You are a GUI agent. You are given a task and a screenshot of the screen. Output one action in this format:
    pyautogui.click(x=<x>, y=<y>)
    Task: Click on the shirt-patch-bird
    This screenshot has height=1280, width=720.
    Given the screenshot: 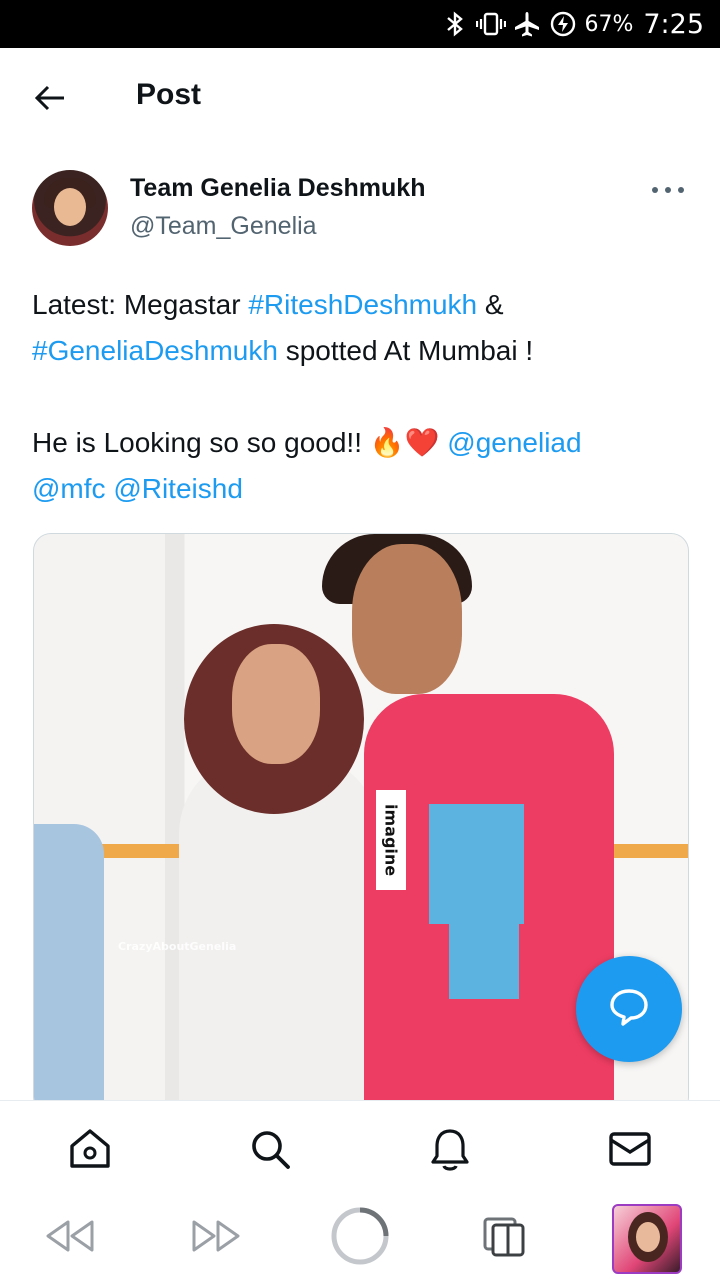 What is the action you would take?
    pyautogui.click(x=484, y=956)
    